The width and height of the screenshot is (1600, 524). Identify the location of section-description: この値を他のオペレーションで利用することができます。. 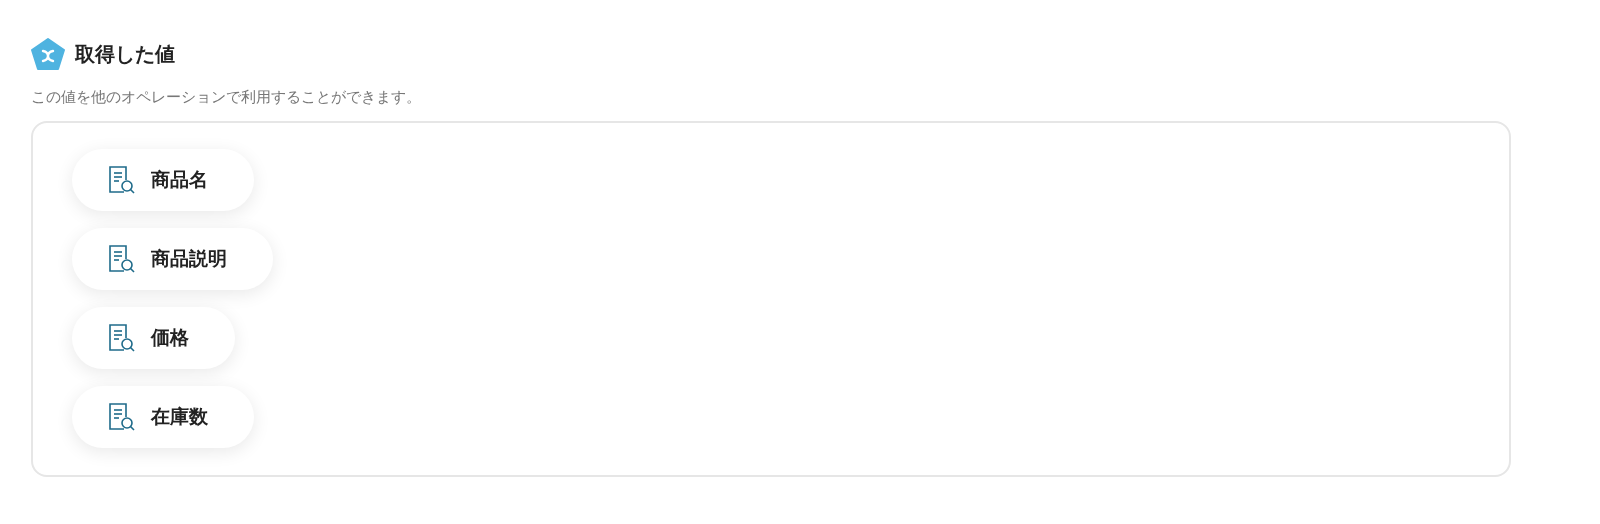
(226, 97).